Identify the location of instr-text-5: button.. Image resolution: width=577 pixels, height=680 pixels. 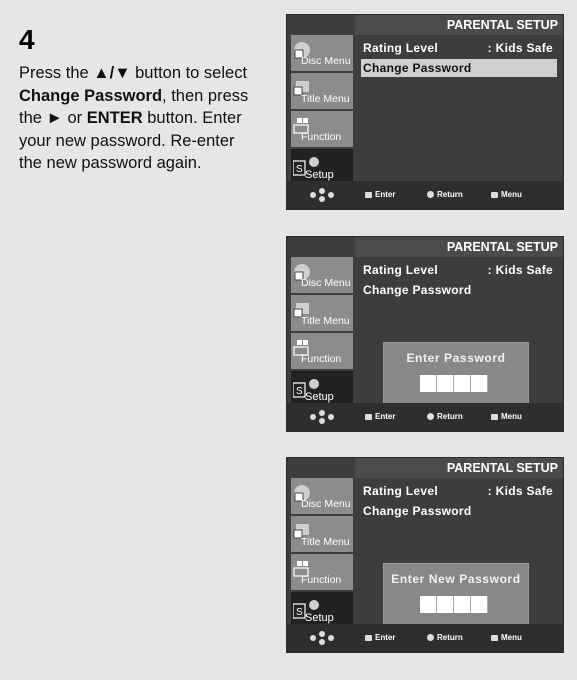
(170, 118).